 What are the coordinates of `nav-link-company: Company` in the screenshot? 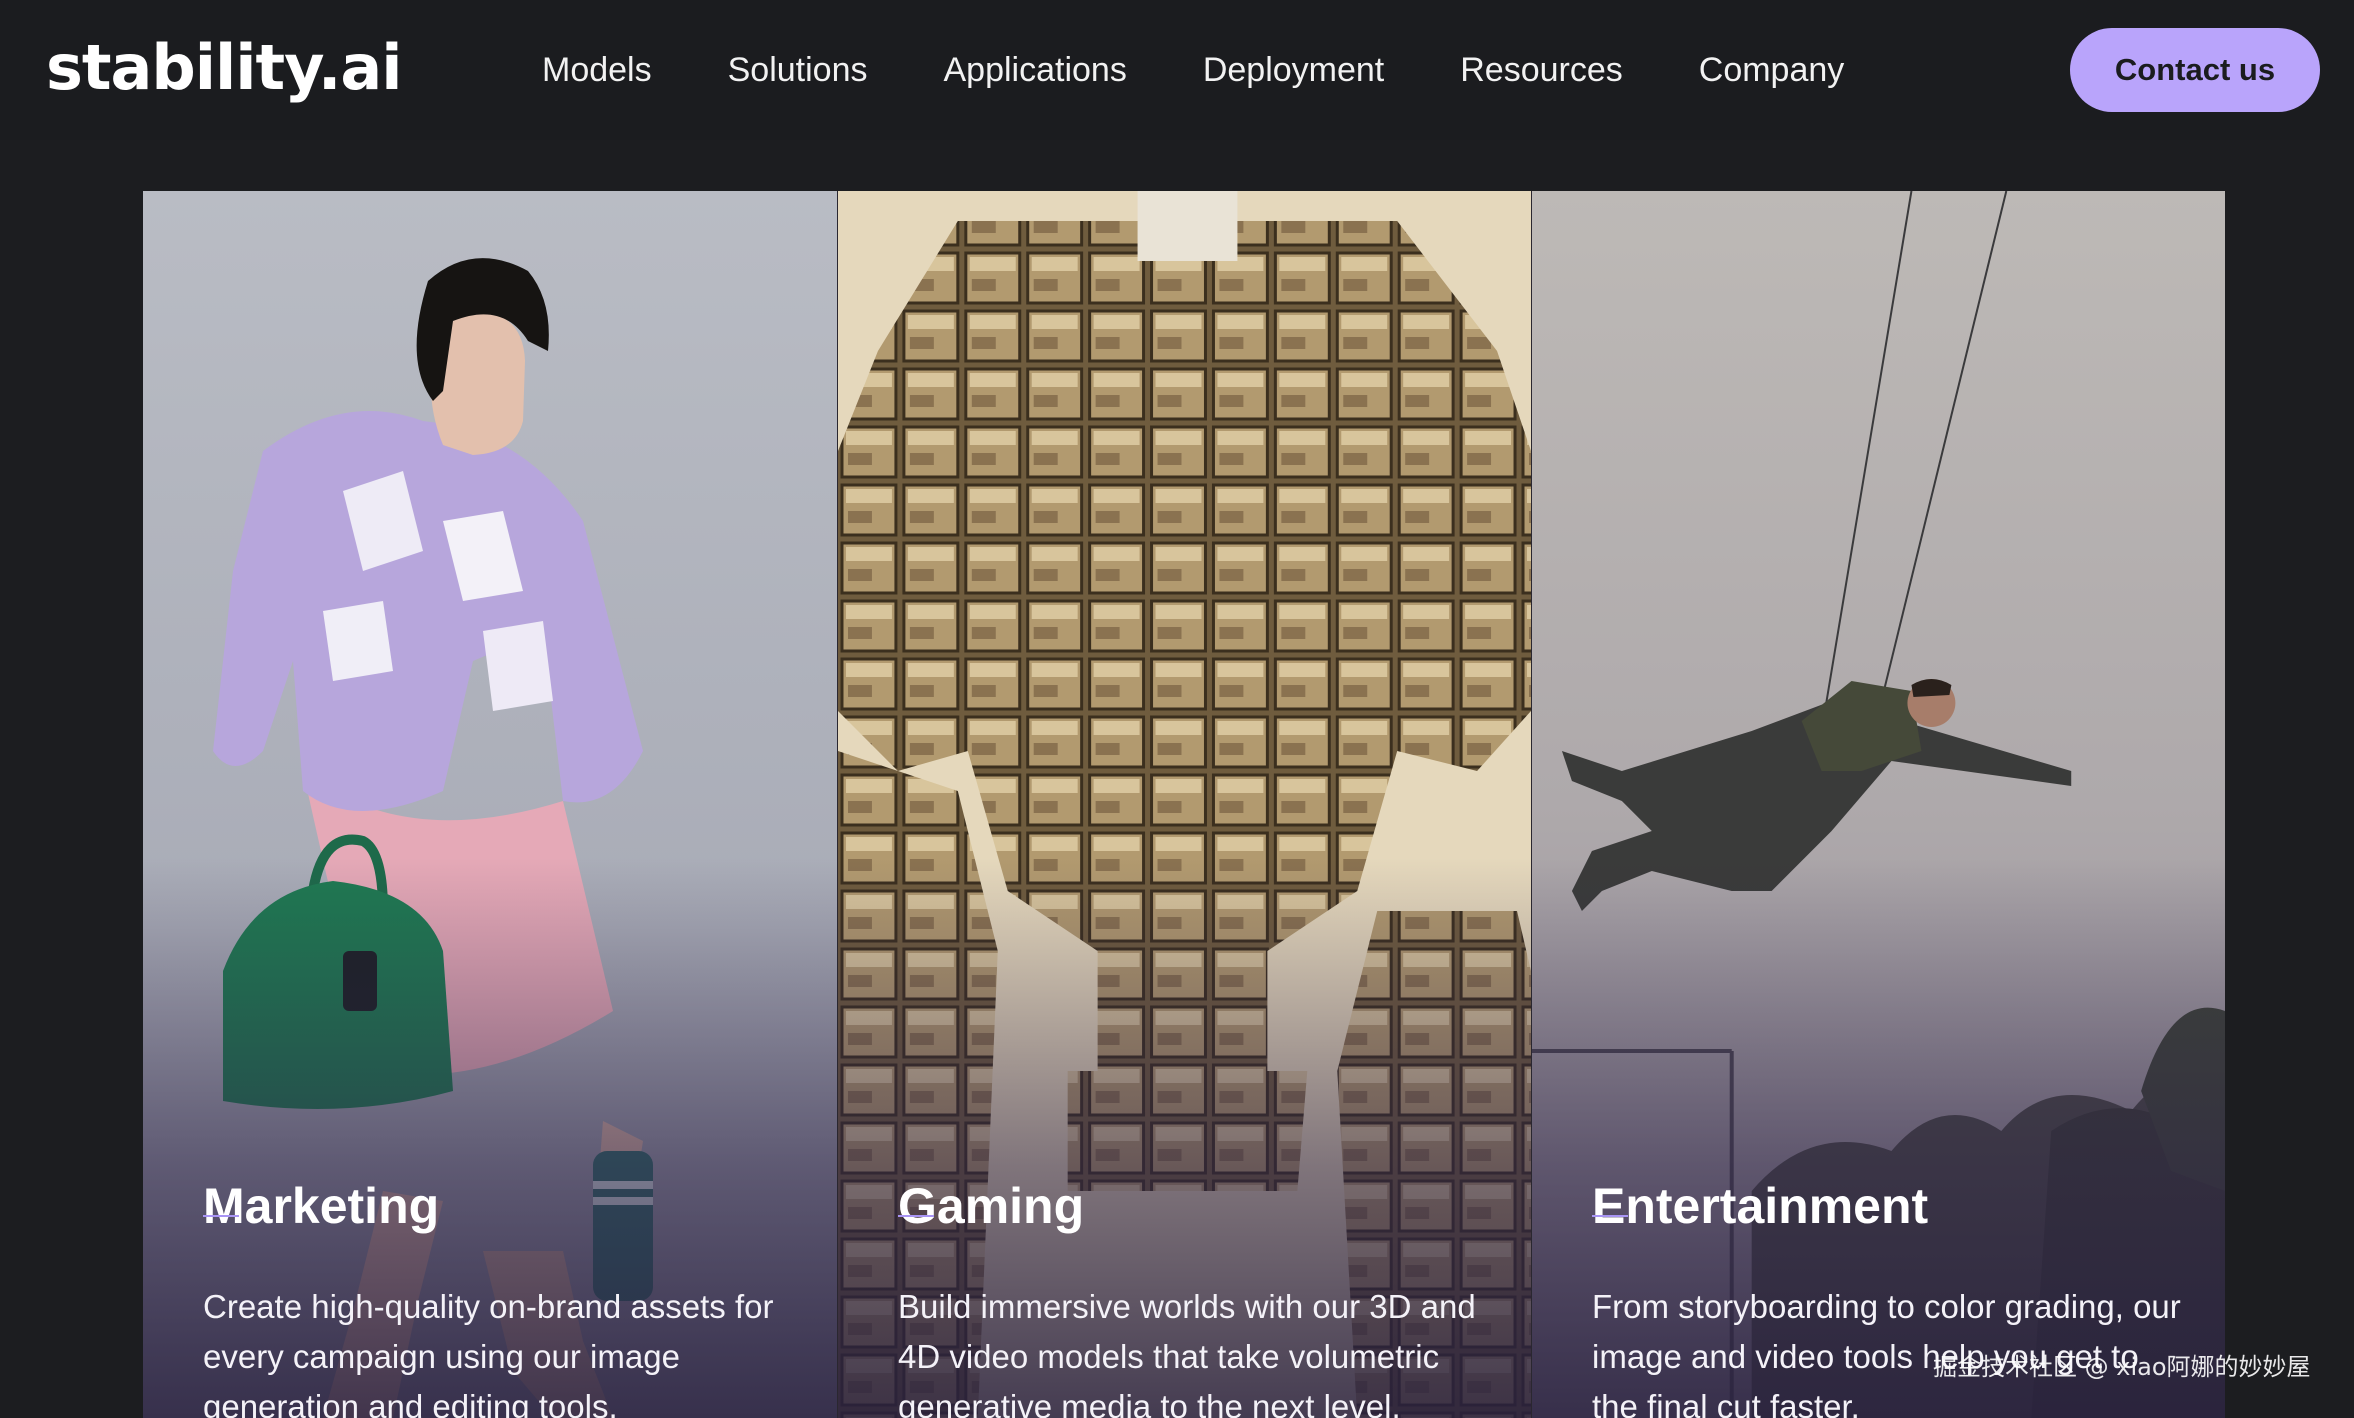 It's located at (1772, 70).